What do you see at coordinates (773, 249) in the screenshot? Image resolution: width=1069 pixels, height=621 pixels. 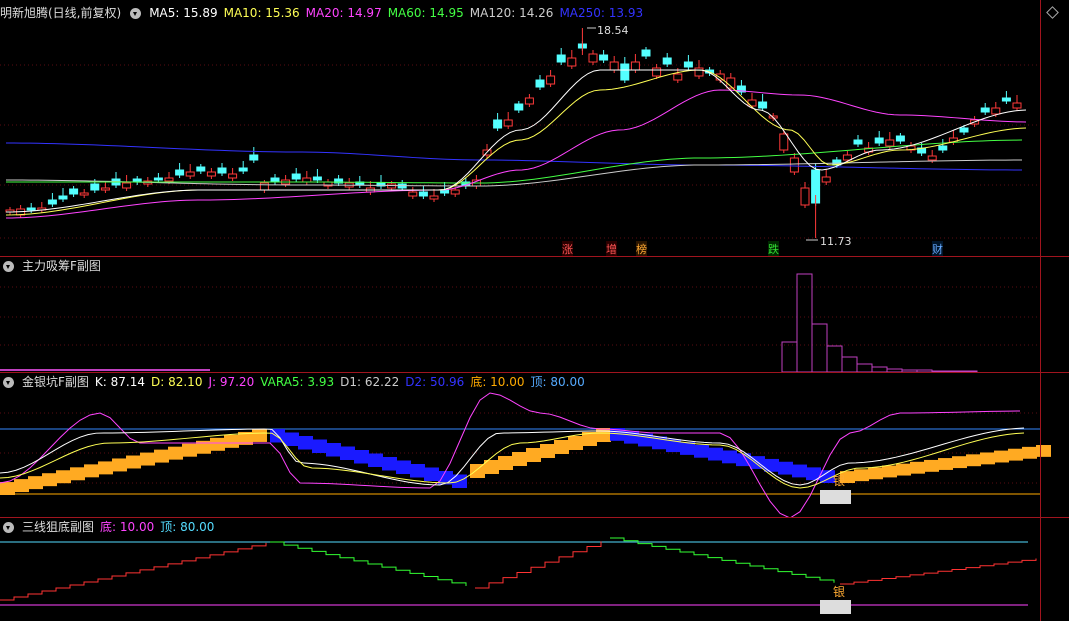 I see `event-marker-die: 跌` at bounding box center [773, 249].